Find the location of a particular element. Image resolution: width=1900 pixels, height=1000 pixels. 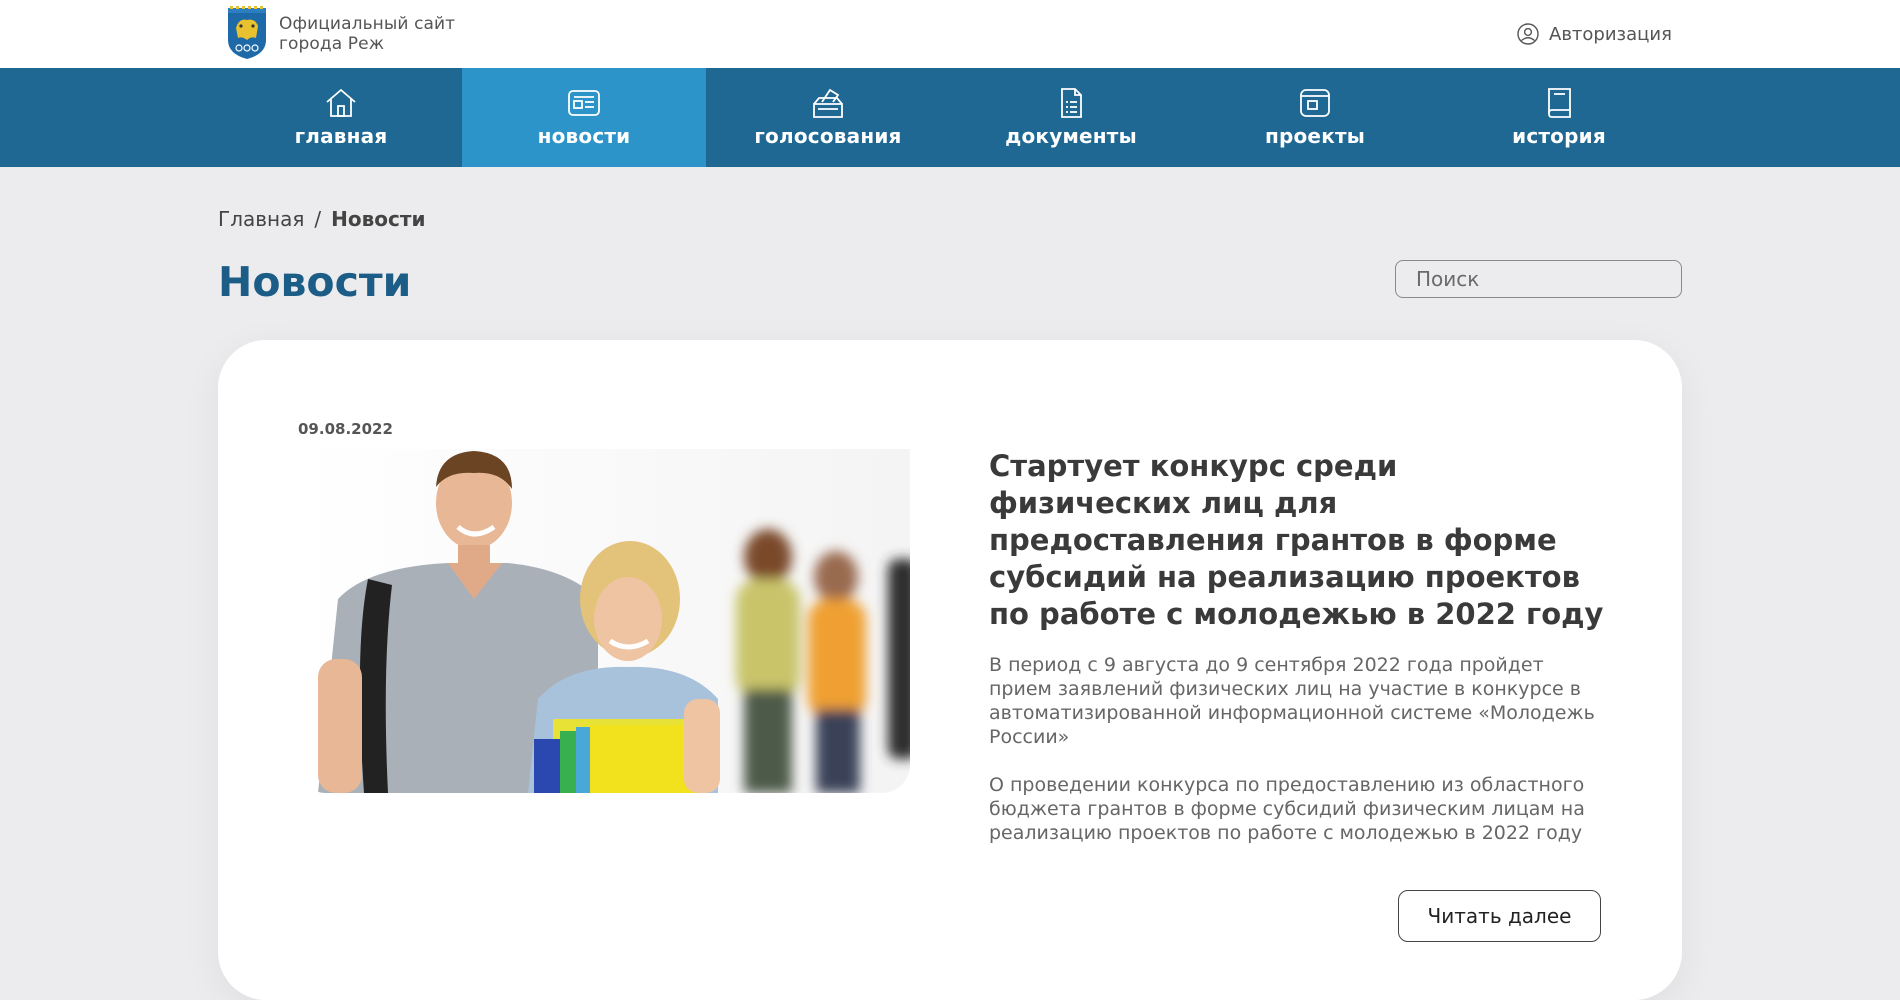

home-icon is located at coordinates (341, 102).